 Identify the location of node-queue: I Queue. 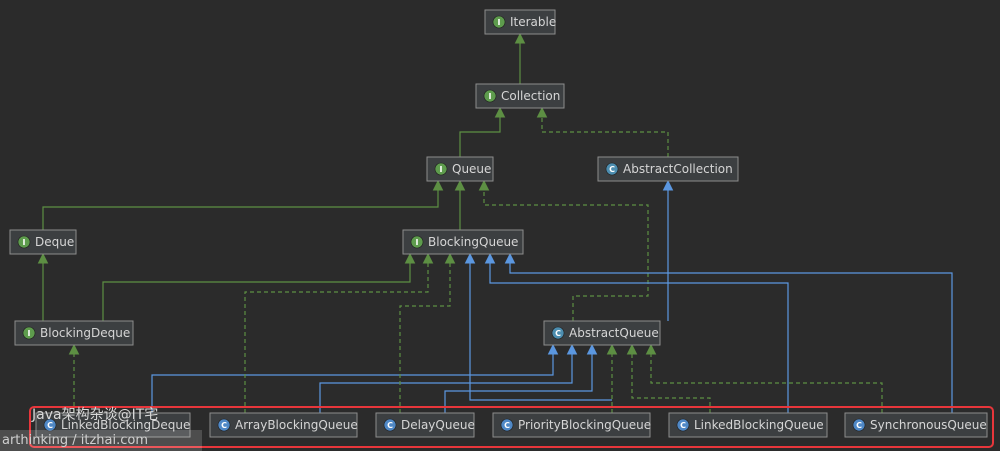
(460, 169).